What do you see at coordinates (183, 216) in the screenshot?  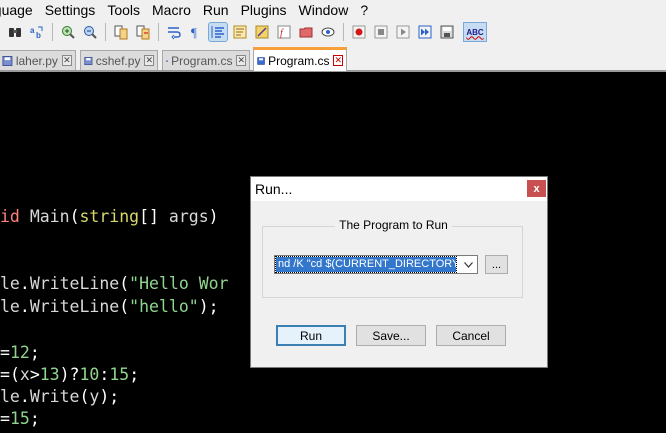 I see `code-token: args` at bounding box center [183, 216].